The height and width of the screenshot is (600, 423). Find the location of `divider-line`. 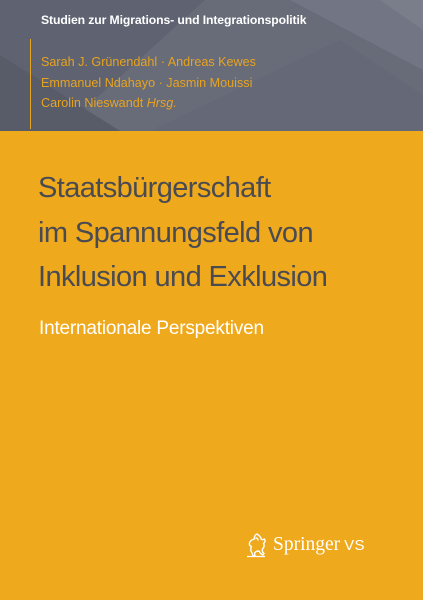

divider-line is located at coordinates (30, 84).